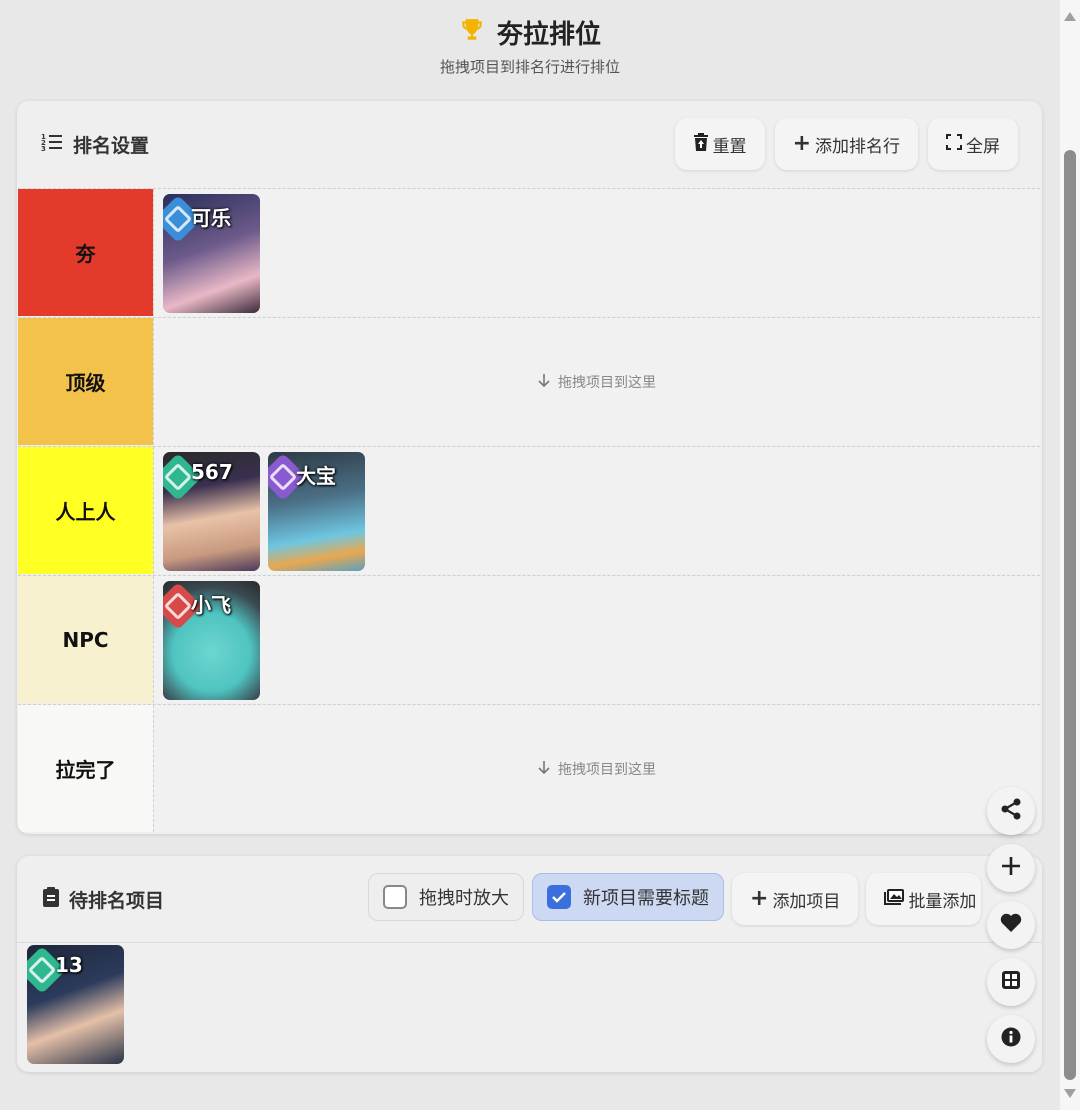 The image size is (1080, 1110). I want to click on require-title-checkbox, so click(559, 897).